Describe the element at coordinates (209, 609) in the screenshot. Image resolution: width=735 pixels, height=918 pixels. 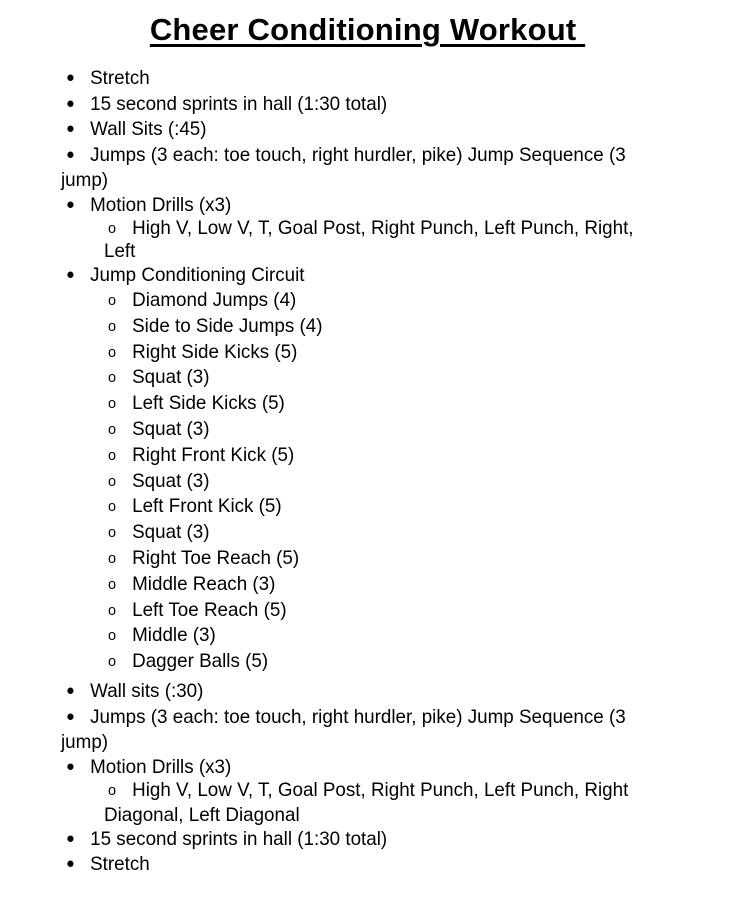
I see `circuit-item-text: Left Toe Reach (5)` at that location.